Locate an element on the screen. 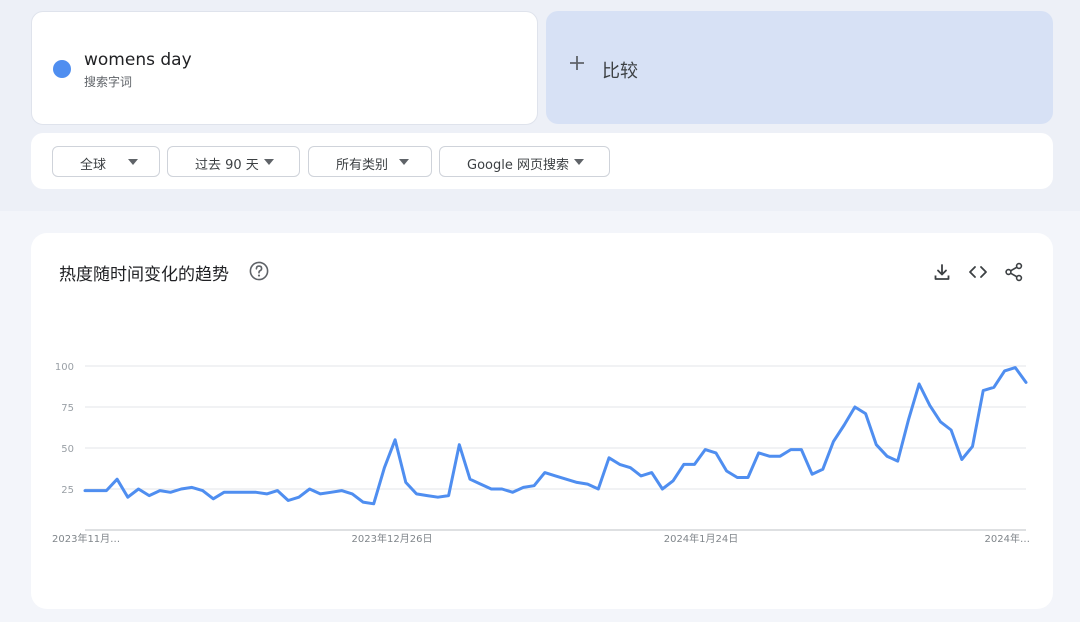 Image resolution: width=1080 pixels, height=622 pixels. search-term-name: womens day is located at coordinates (138, 60).